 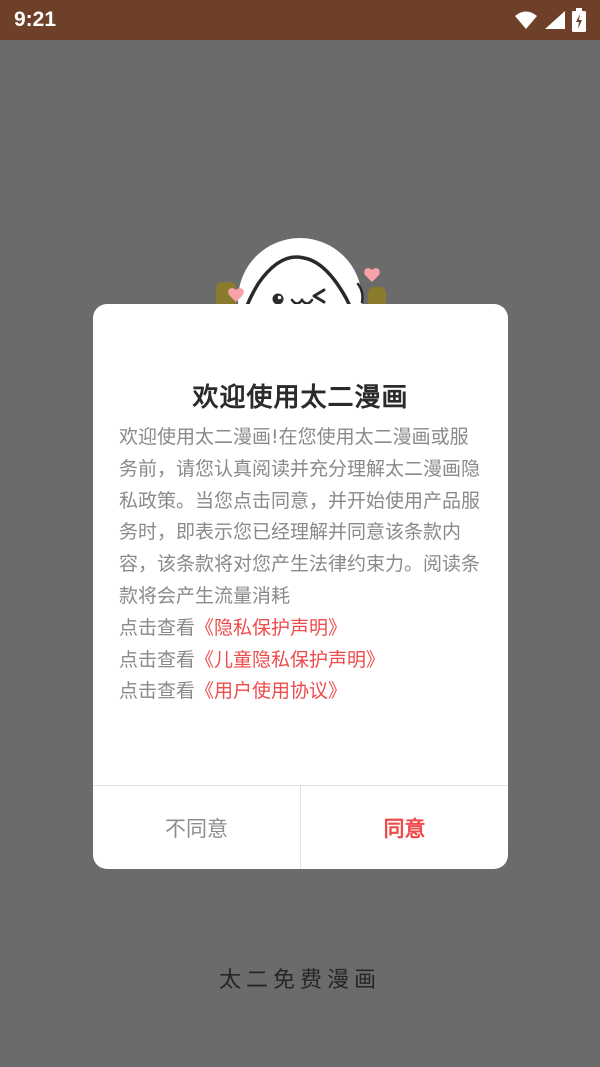 What do you see at coordinates (526, 20) in the screenshot?
I see `wifi-icon` at bounding box center [526, 20].